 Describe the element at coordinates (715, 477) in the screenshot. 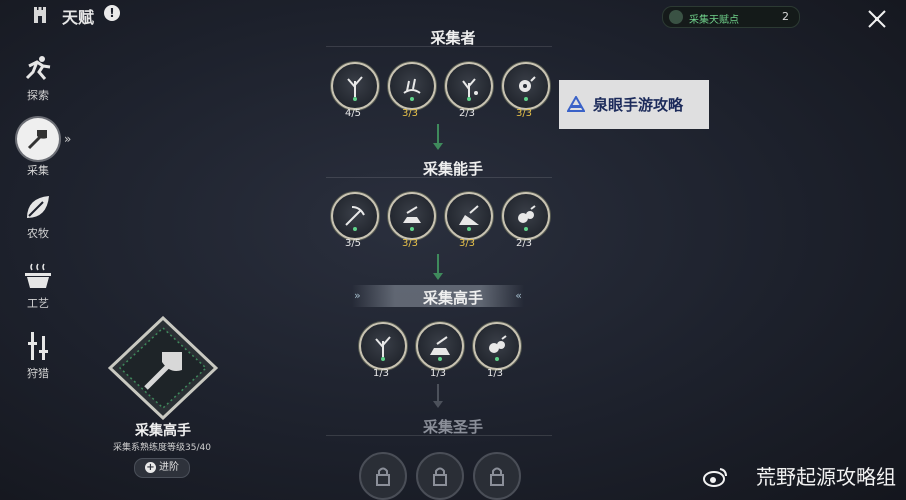

I see `weibo-icon` at that location.